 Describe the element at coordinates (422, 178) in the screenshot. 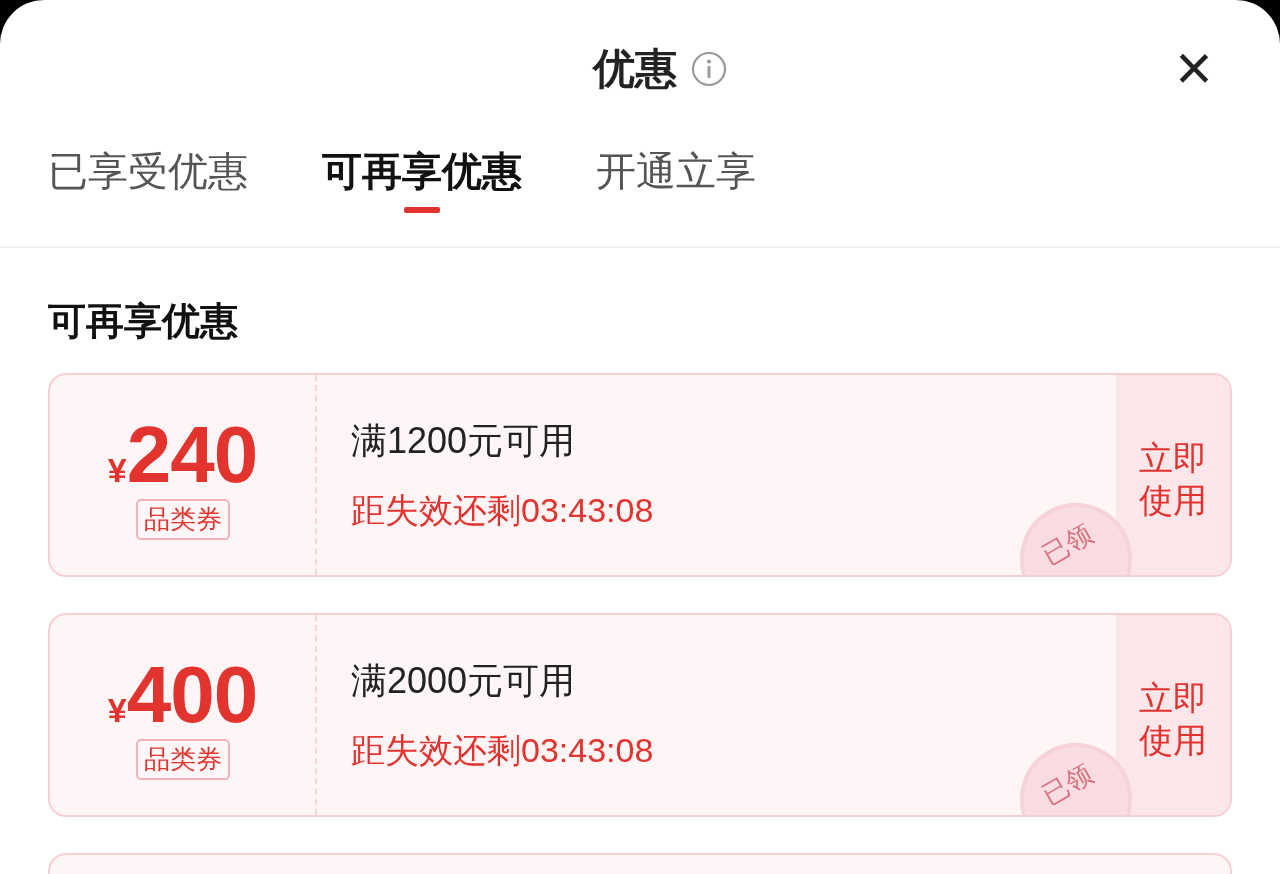

I see `tab: 可再享优惠` at that location.